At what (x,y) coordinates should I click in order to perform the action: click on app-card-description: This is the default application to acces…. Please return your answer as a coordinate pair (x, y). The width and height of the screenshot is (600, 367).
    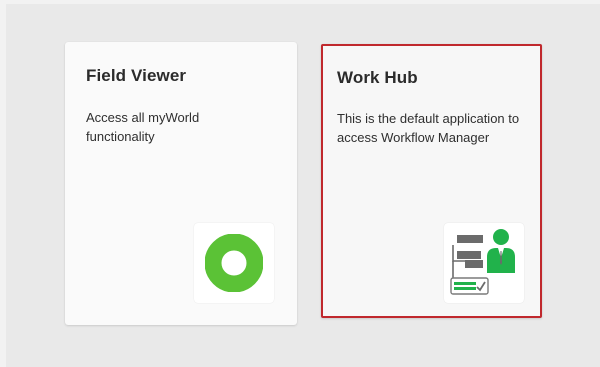
    Looking at the image, I should click on (428, 128).